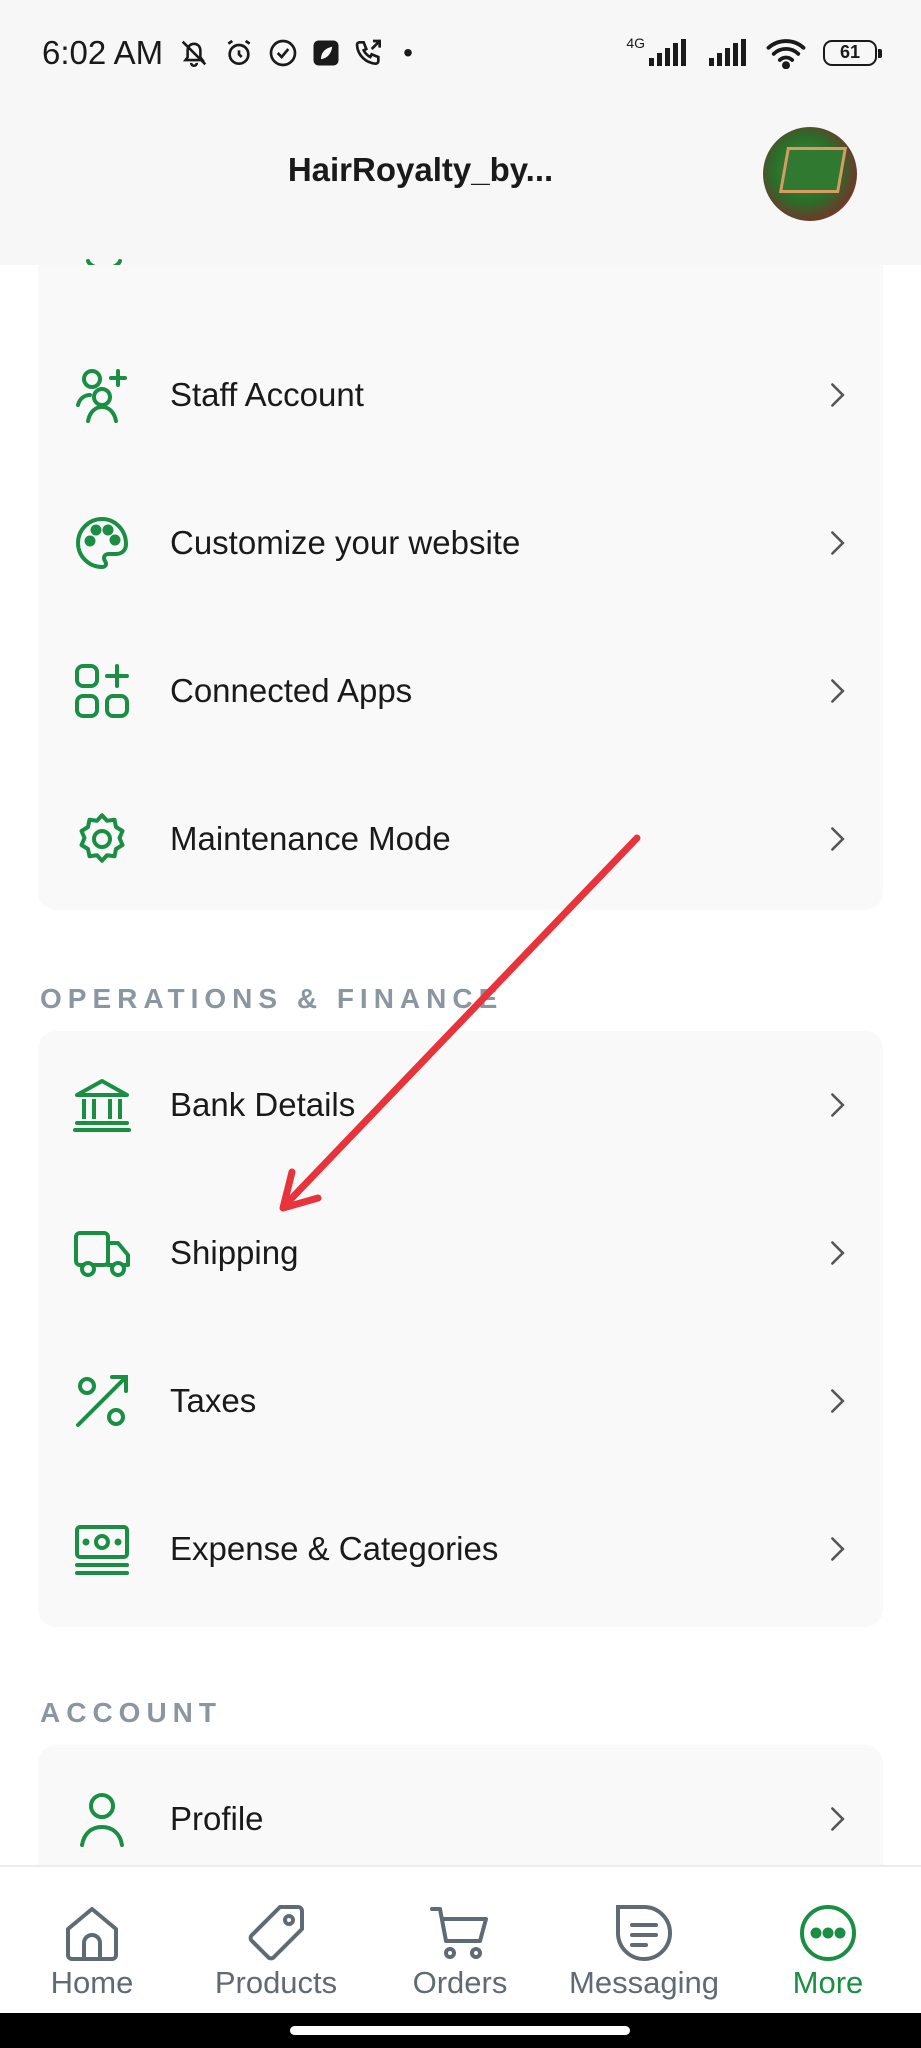 This screenshot has height=2048, width=921. What do you see at coordinates (828, 1933) in the screenshot?
I see `more-icon` at bounding box center [828, 1933].